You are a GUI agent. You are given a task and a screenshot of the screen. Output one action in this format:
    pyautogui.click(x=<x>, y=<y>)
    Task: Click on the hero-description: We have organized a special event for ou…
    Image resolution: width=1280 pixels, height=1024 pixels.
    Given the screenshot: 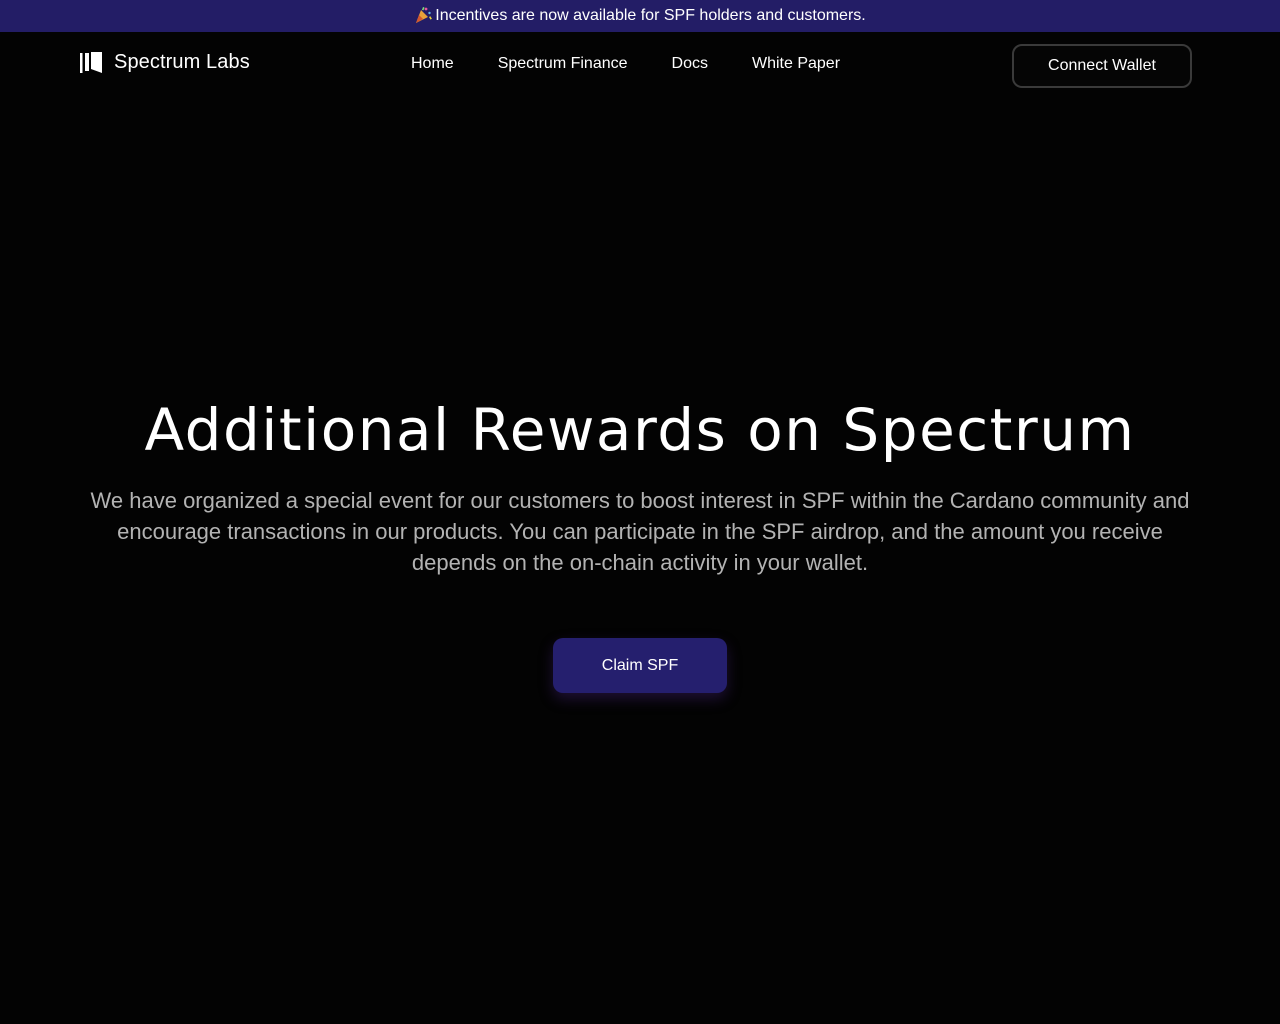 What is the action you would take?
    pyautogui.click(x=640, y=531)
    